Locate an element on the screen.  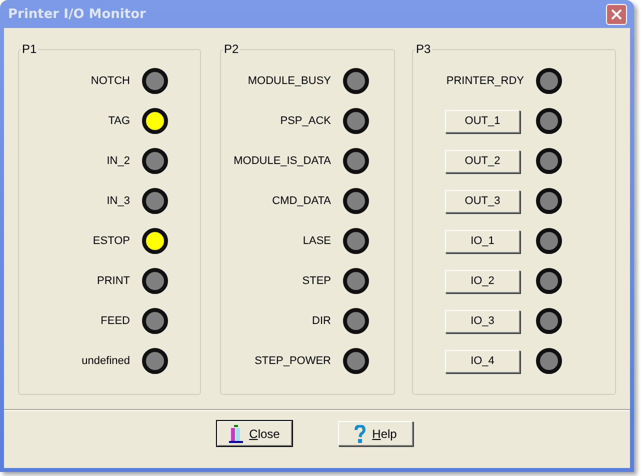
close-button is located at coordinates (616, 14).